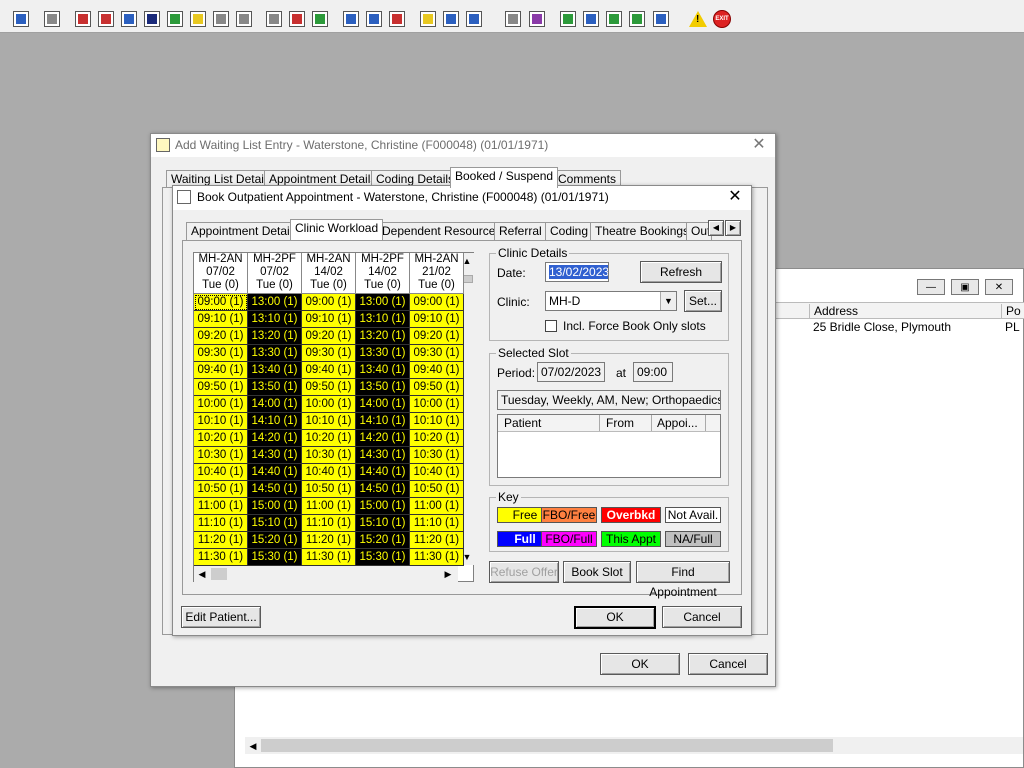 The width and height of the screenshot is (1024, 768). What do you see at coordinates (221, 19) in the screenshot?
I see `card-icon` at bounding box center [221, 19].